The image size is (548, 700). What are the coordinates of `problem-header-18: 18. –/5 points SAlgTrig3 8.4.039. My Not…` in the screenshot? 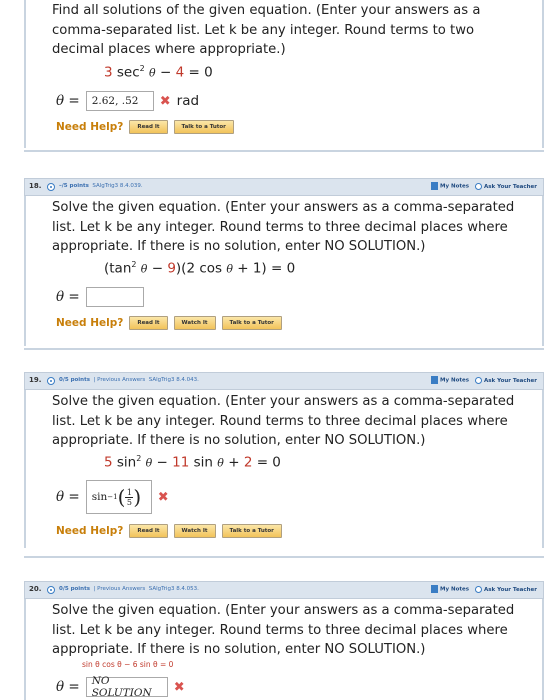 It's located at (284, 187).